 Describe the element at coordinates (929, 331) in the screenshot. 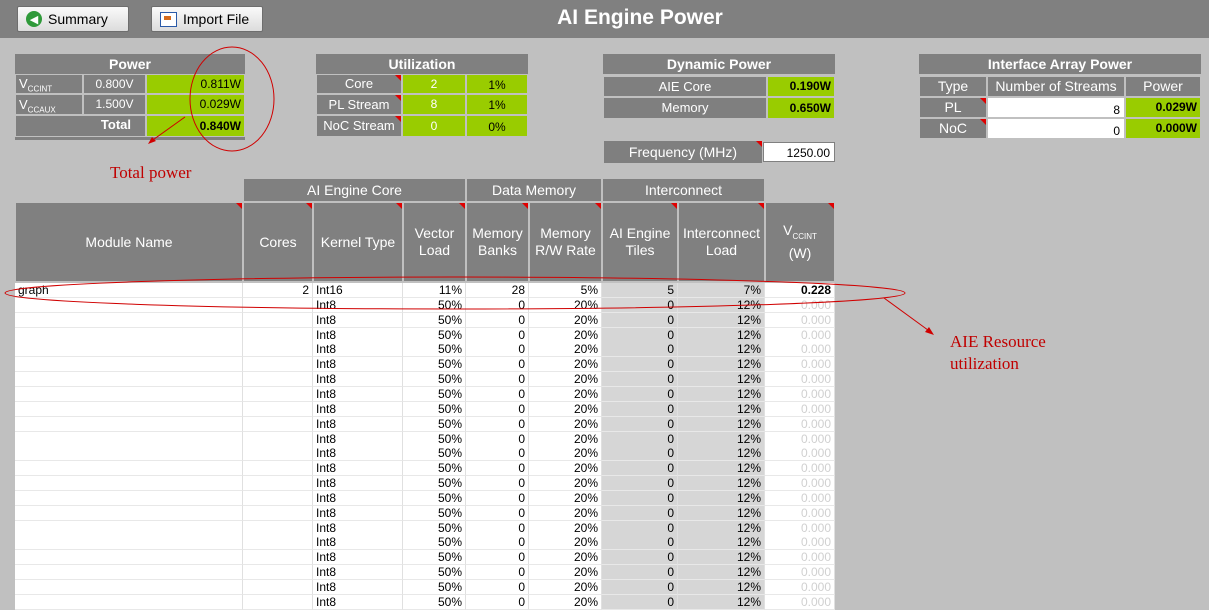

I see `resource-utilization-arrowhead` at that location.